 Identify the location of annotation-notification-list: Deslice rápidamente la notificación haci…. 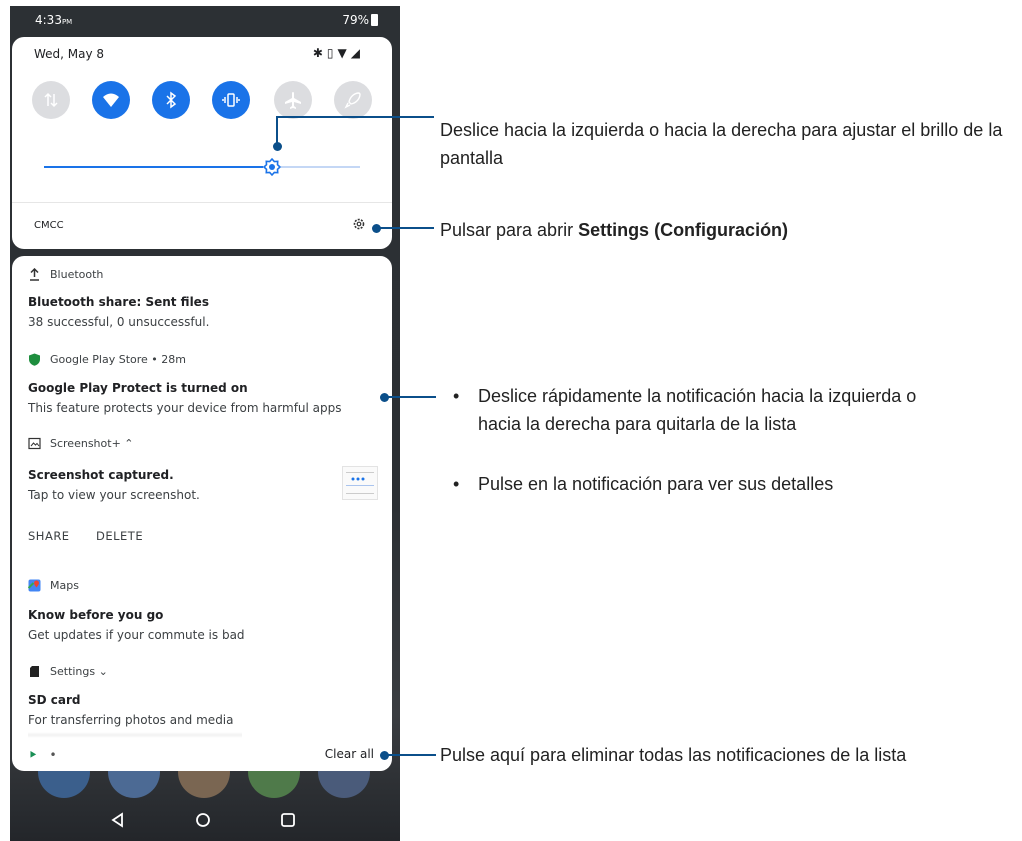
(683, 456).